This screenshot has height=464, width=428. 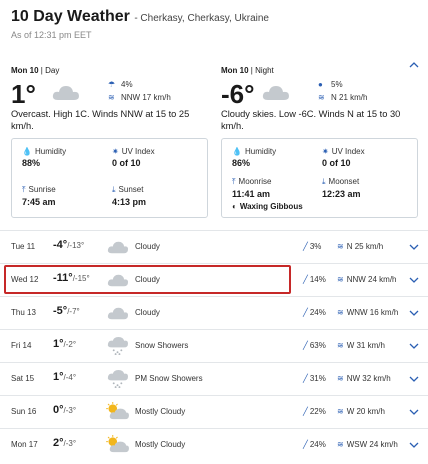 What do you see at coordinates (162, 345) in the screenshot?
I see `row-condition: Snow Showers` at bounding box center [162, 345].